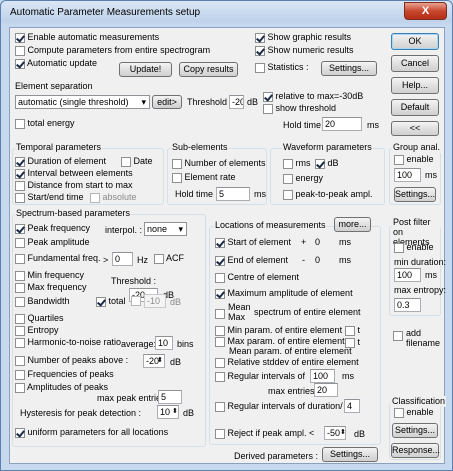 The width and height of the screenshot is (453, 471). What do you see at coordinates (74, 185) in the screenshot?
I see `distance-checkbox: Distance from start to max` at bounding box center [74, 185].